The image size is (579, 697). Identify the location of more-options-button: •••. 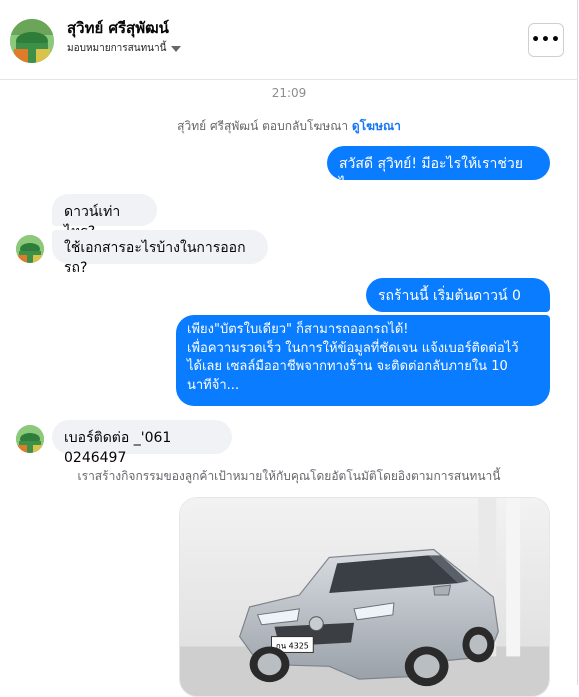
(546, 40).